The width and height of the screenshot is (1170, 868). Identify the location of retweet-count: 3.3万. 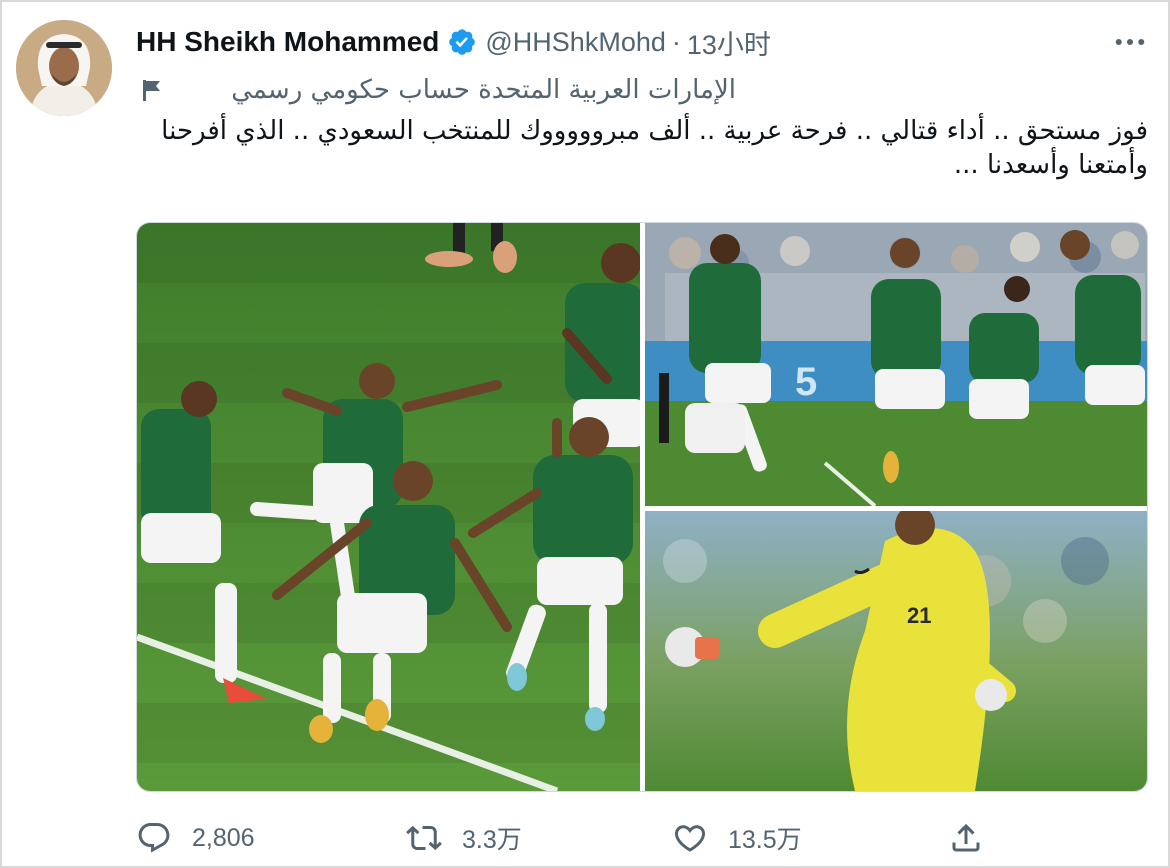
(492, 840).